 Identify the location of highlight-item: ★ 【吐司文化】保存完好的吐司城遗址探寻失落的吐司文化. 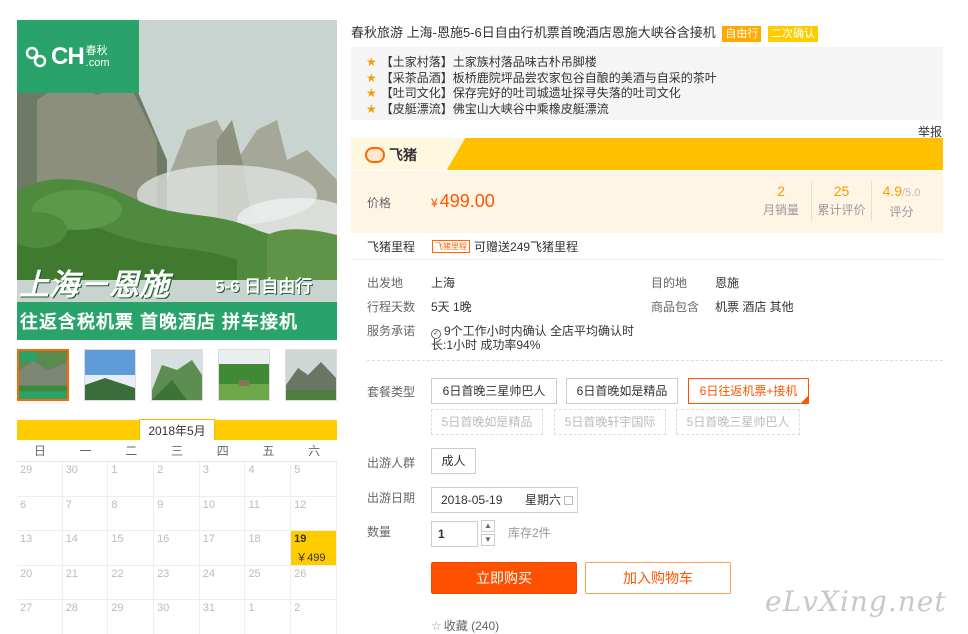
(654, 94).